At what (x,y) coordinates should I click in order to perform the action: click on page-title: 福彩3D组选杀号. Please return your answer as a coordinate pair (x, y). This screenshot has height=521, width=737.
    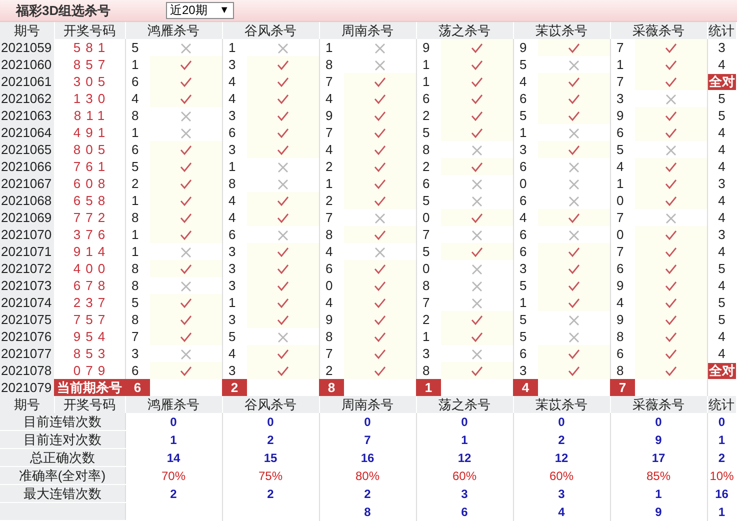
    Looking at the image, I should click on (64, 11).